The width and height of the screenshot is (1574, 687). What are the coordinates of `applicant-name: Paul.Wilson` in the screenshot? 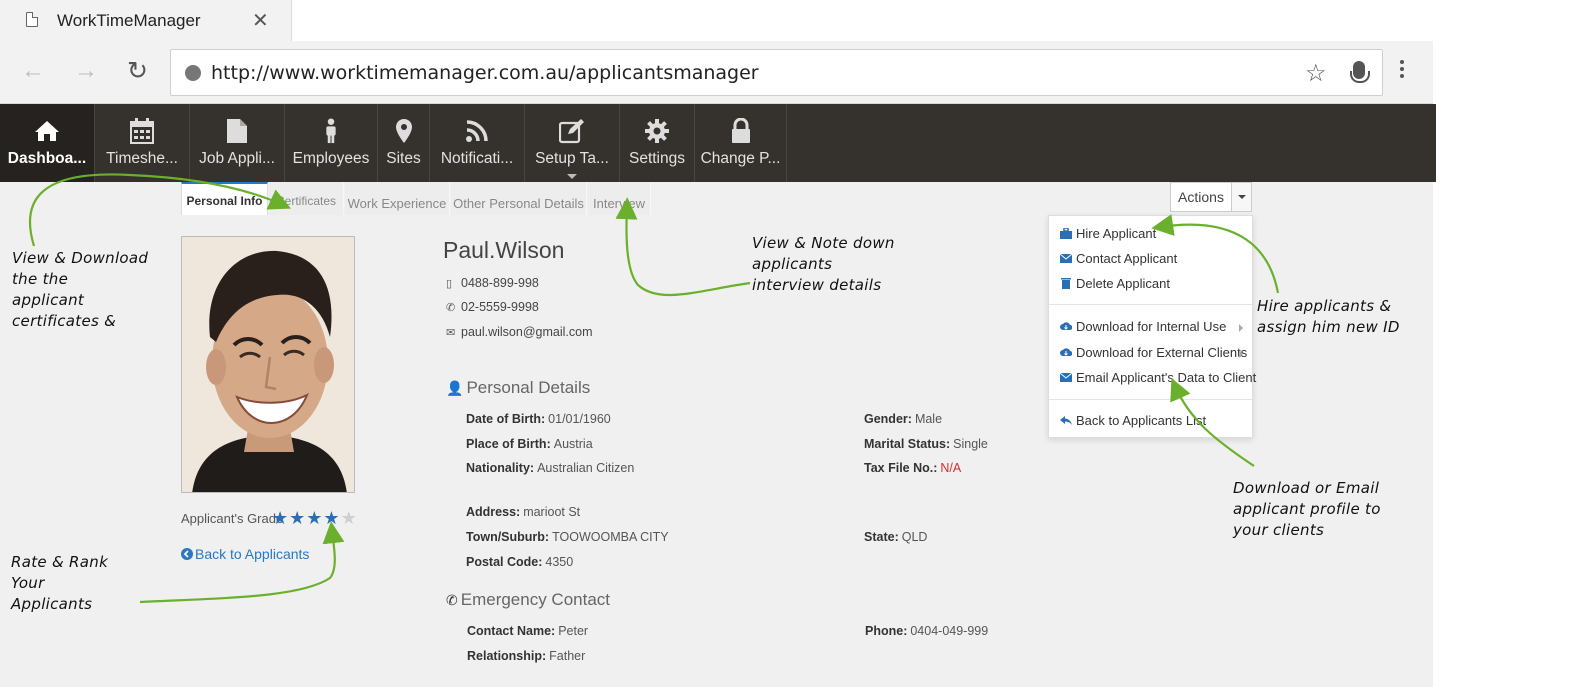 It's located at (504, 250).